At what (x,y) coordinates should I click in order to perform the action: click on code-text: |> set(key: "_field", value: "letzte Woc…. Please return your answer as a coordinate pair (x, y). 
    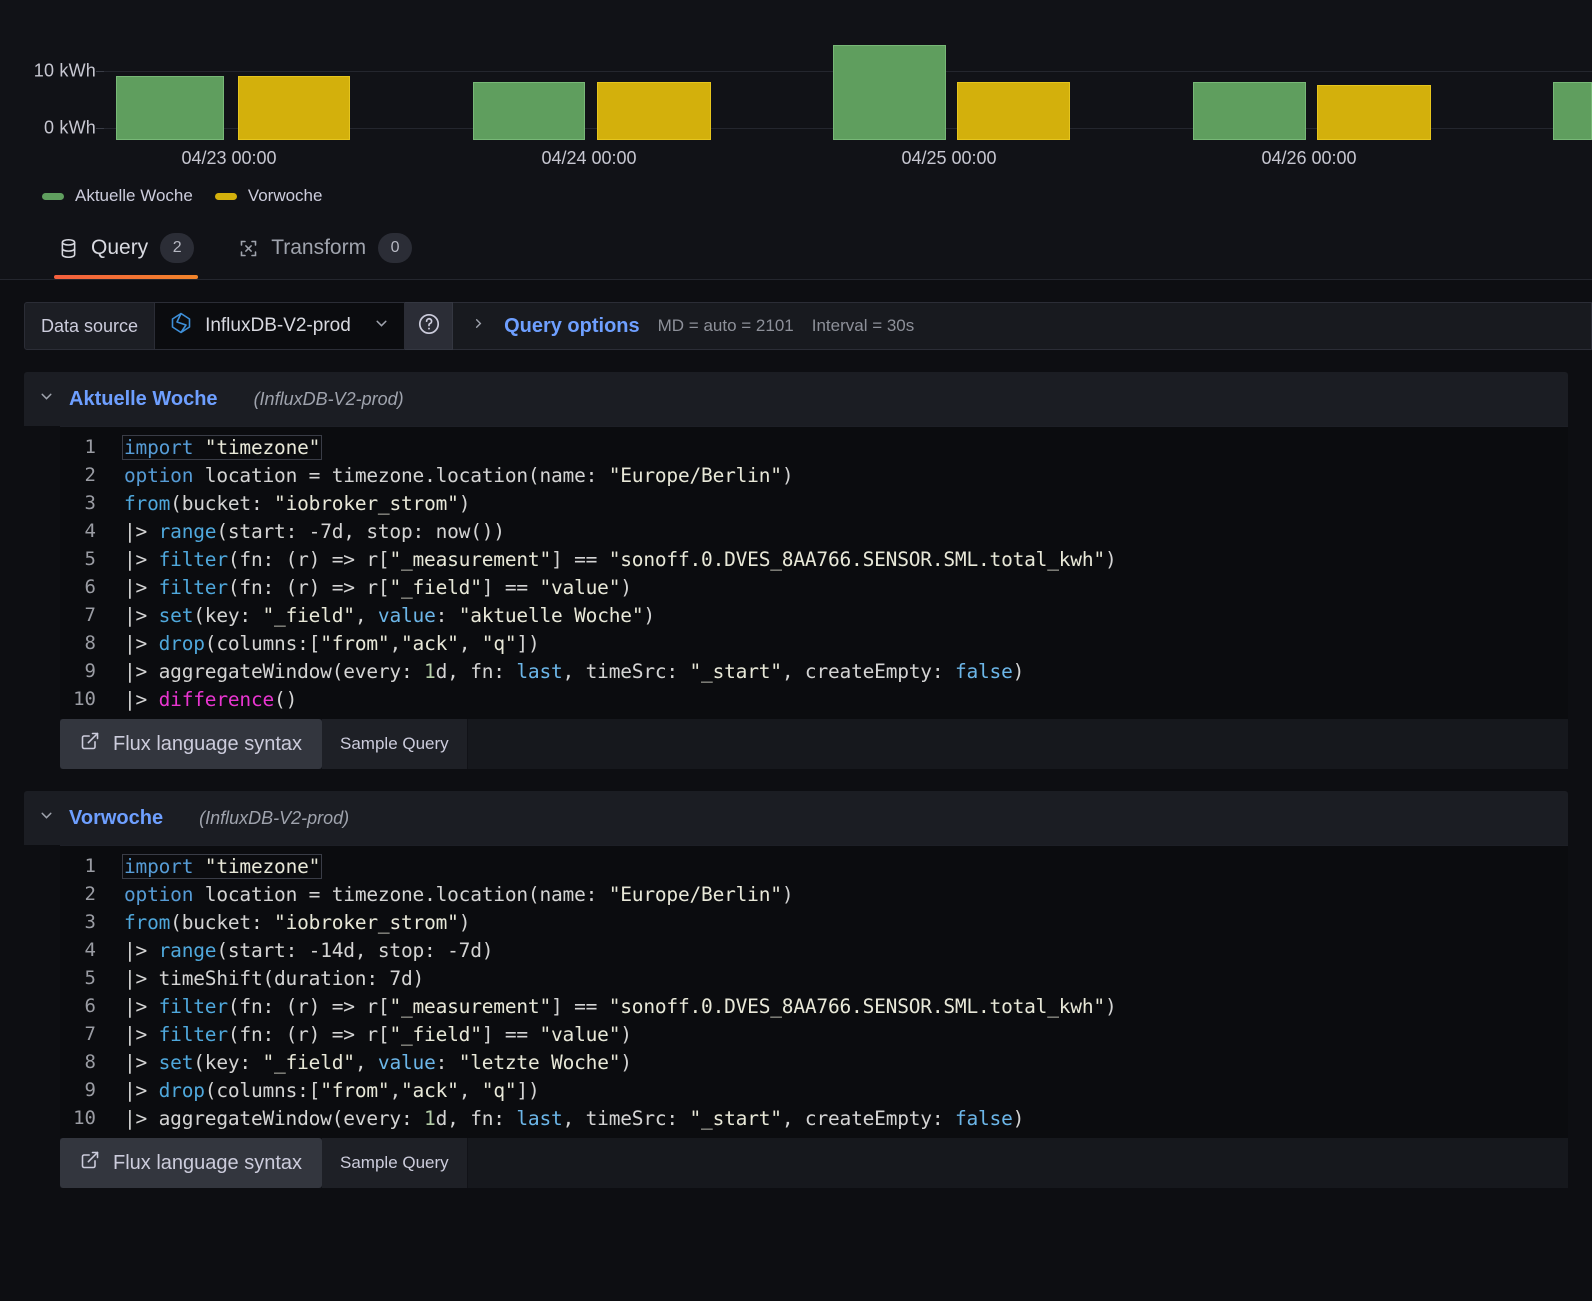
    Looking at the image, I should click on (378, 1062).